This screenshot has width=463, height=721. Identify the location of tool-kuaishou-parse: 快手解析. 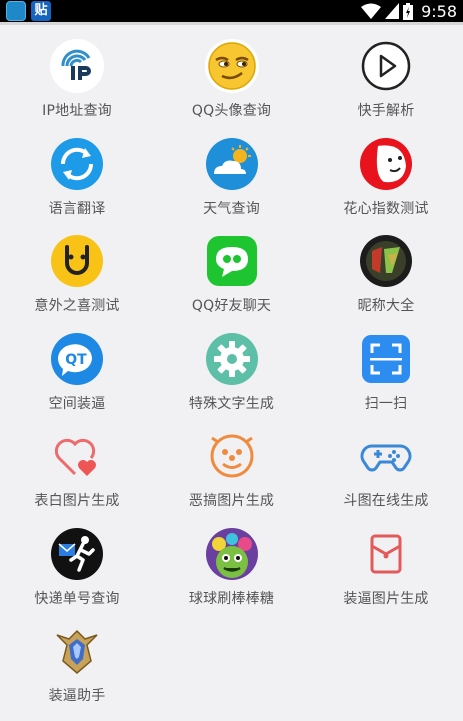
(386, 87).